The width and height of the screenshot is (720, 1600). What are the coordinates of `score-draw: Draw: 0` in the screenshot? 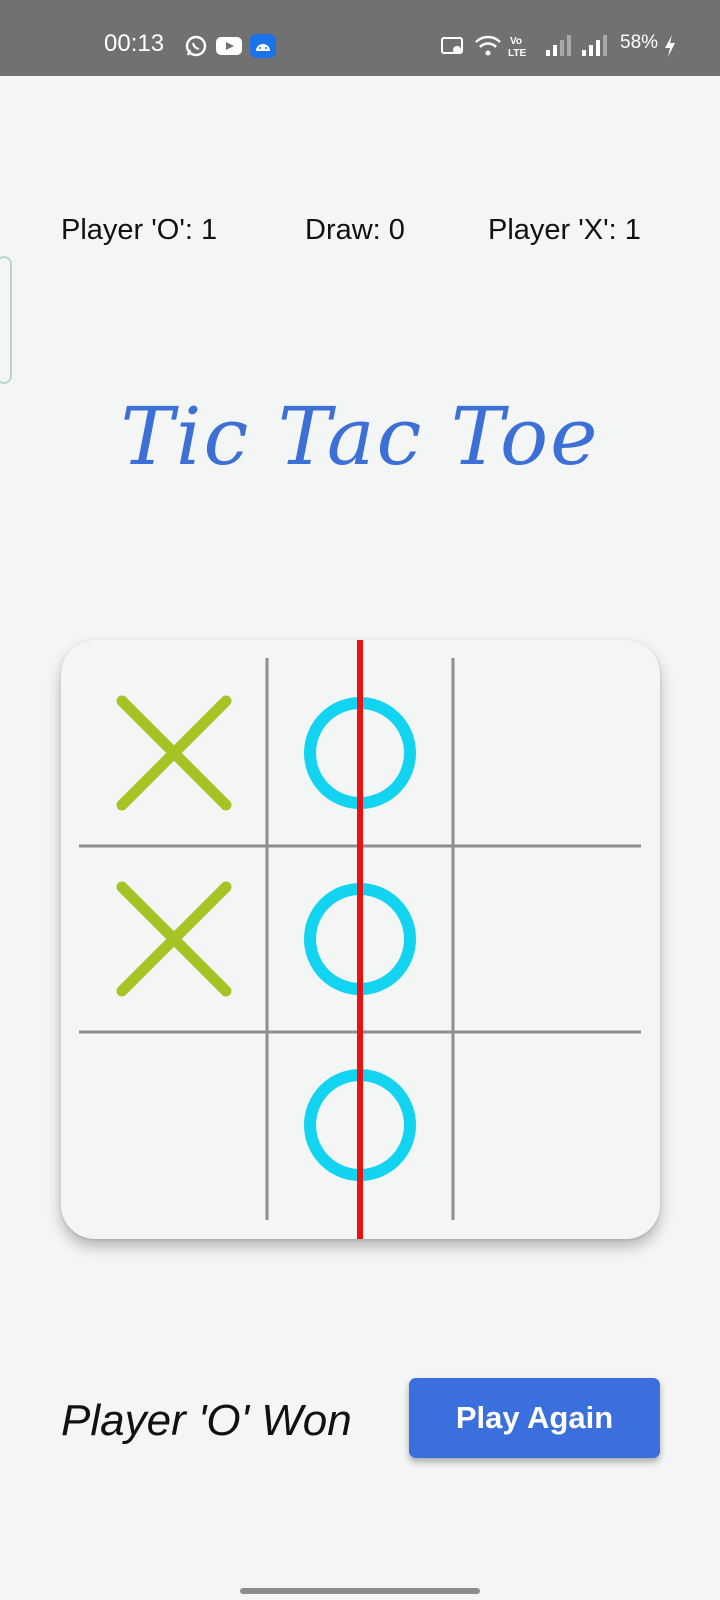 It's located at (355, 230).